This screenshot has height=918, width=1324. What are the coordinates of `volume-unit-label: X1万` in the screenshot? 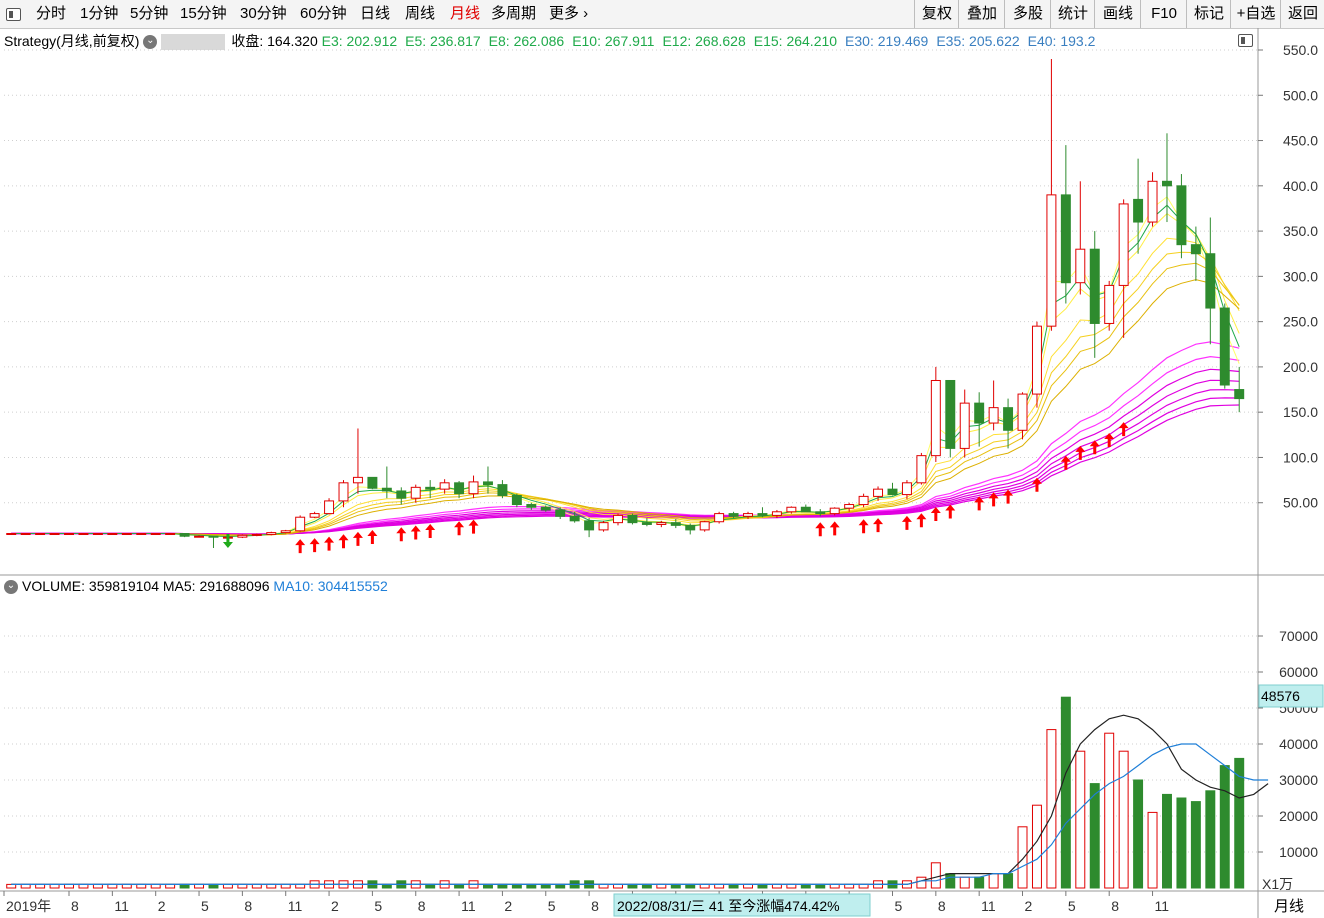 It's located at (1277, 884).